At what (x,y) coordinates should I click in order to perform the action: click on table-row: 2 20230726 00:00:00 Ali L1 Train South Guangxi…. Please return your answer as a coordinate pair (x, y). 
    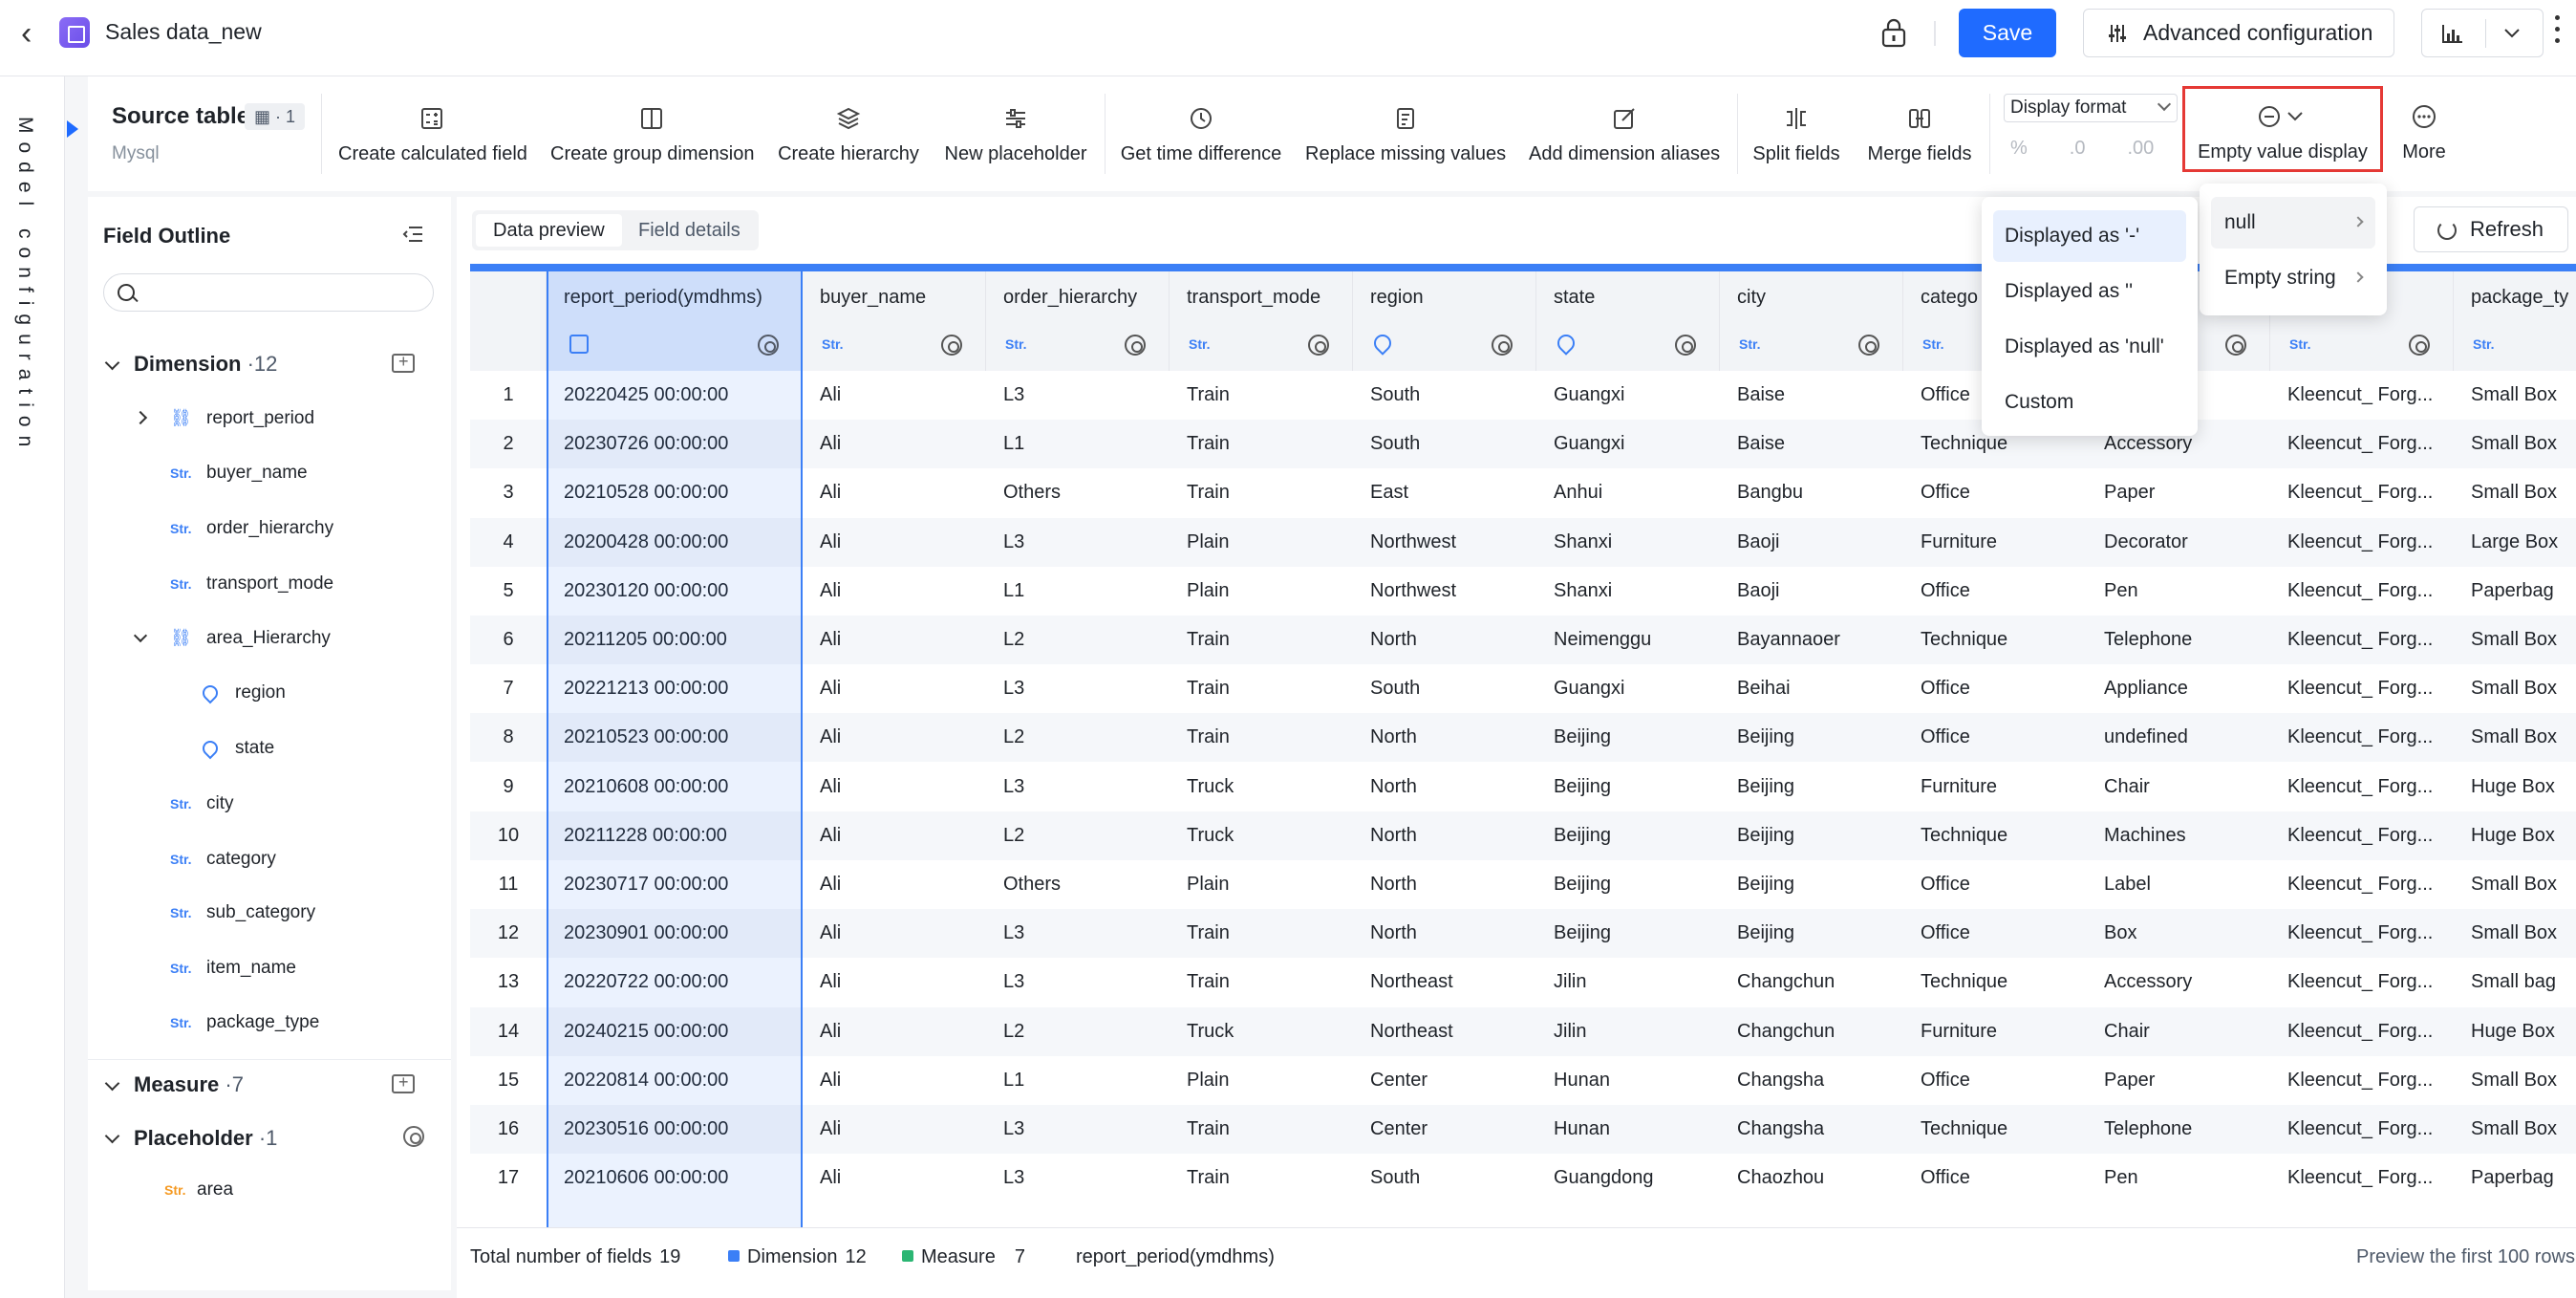
    Looking at the image, I should click on (1523, 444).